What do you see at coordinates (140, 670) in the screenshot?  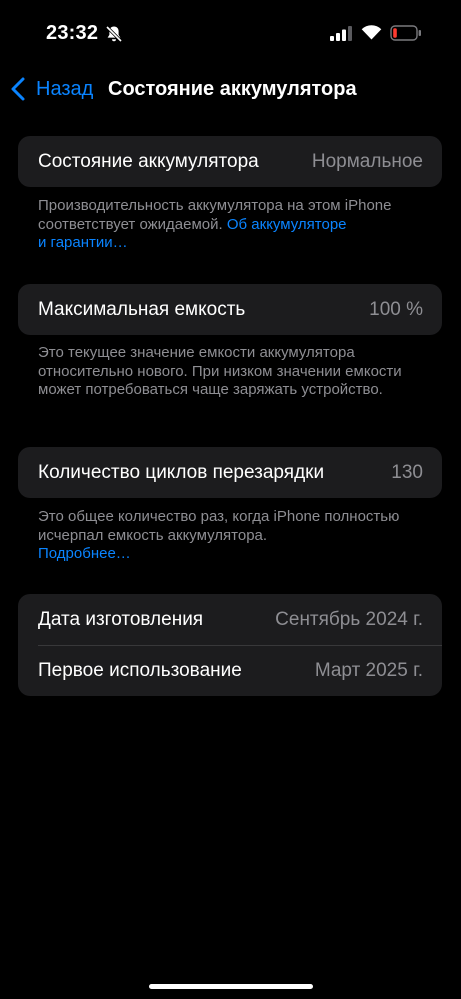 I see `first-use-label: Первое использование` at bounding box center [140, 670].